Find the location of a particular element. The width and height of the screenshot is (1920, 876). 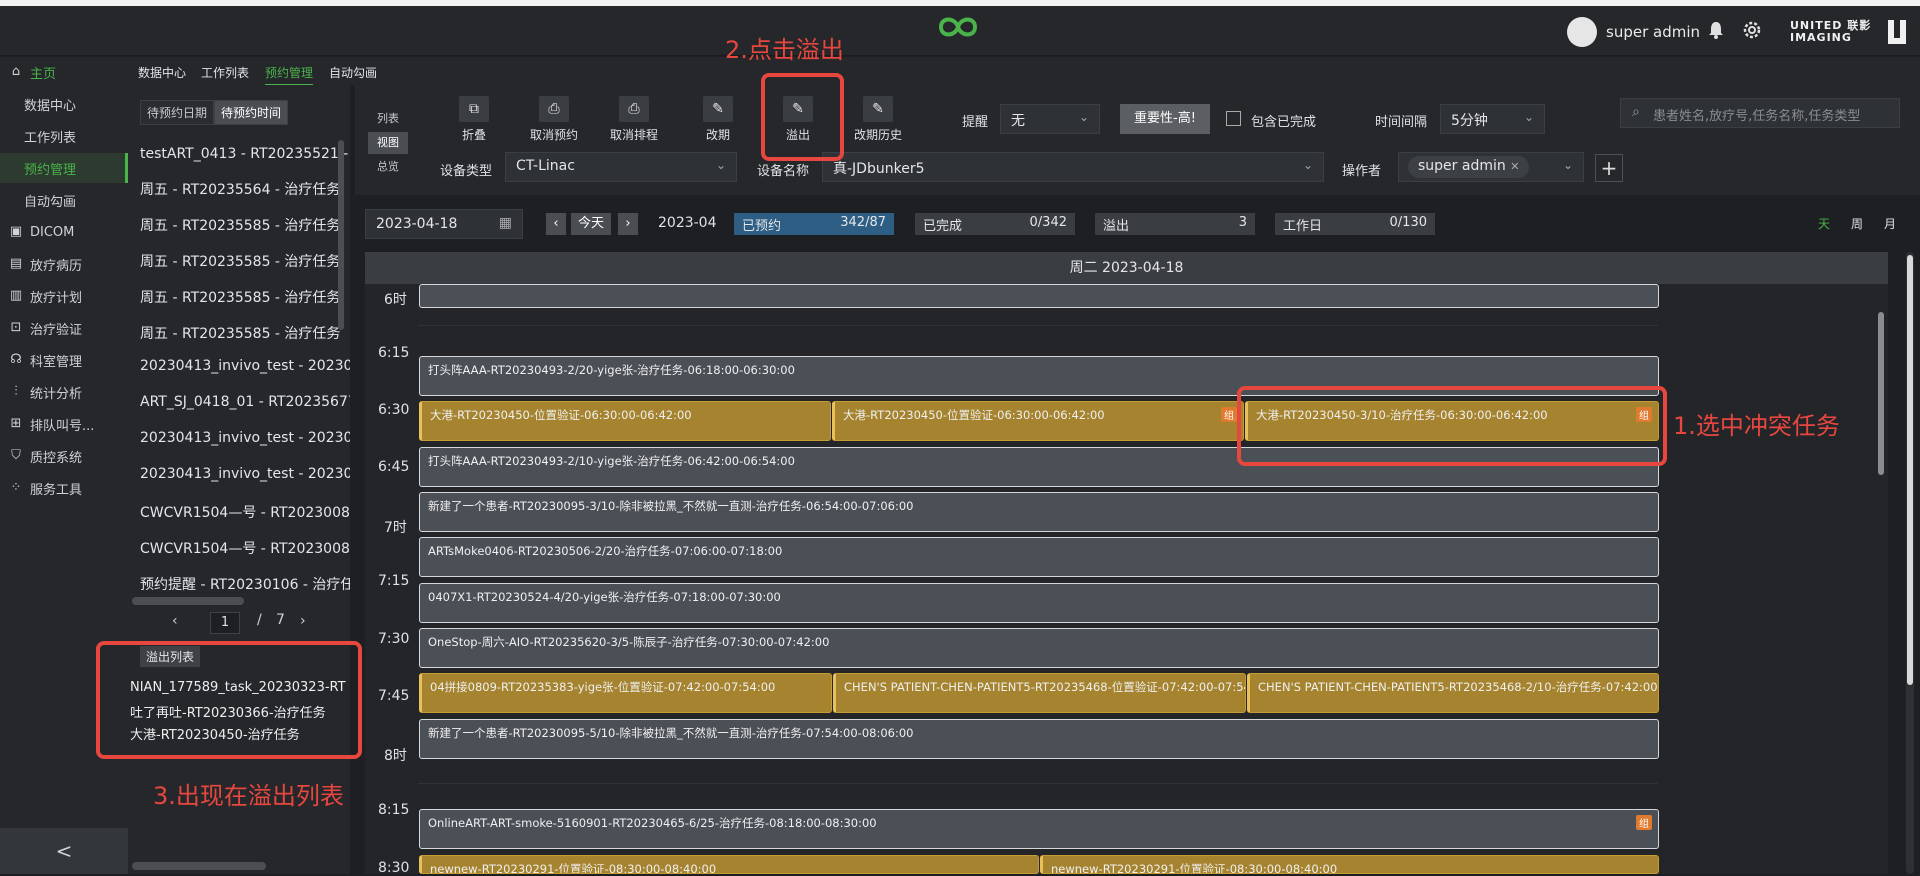

reschedule-button: ✎ 改期 is located at coordinates (718, 122).